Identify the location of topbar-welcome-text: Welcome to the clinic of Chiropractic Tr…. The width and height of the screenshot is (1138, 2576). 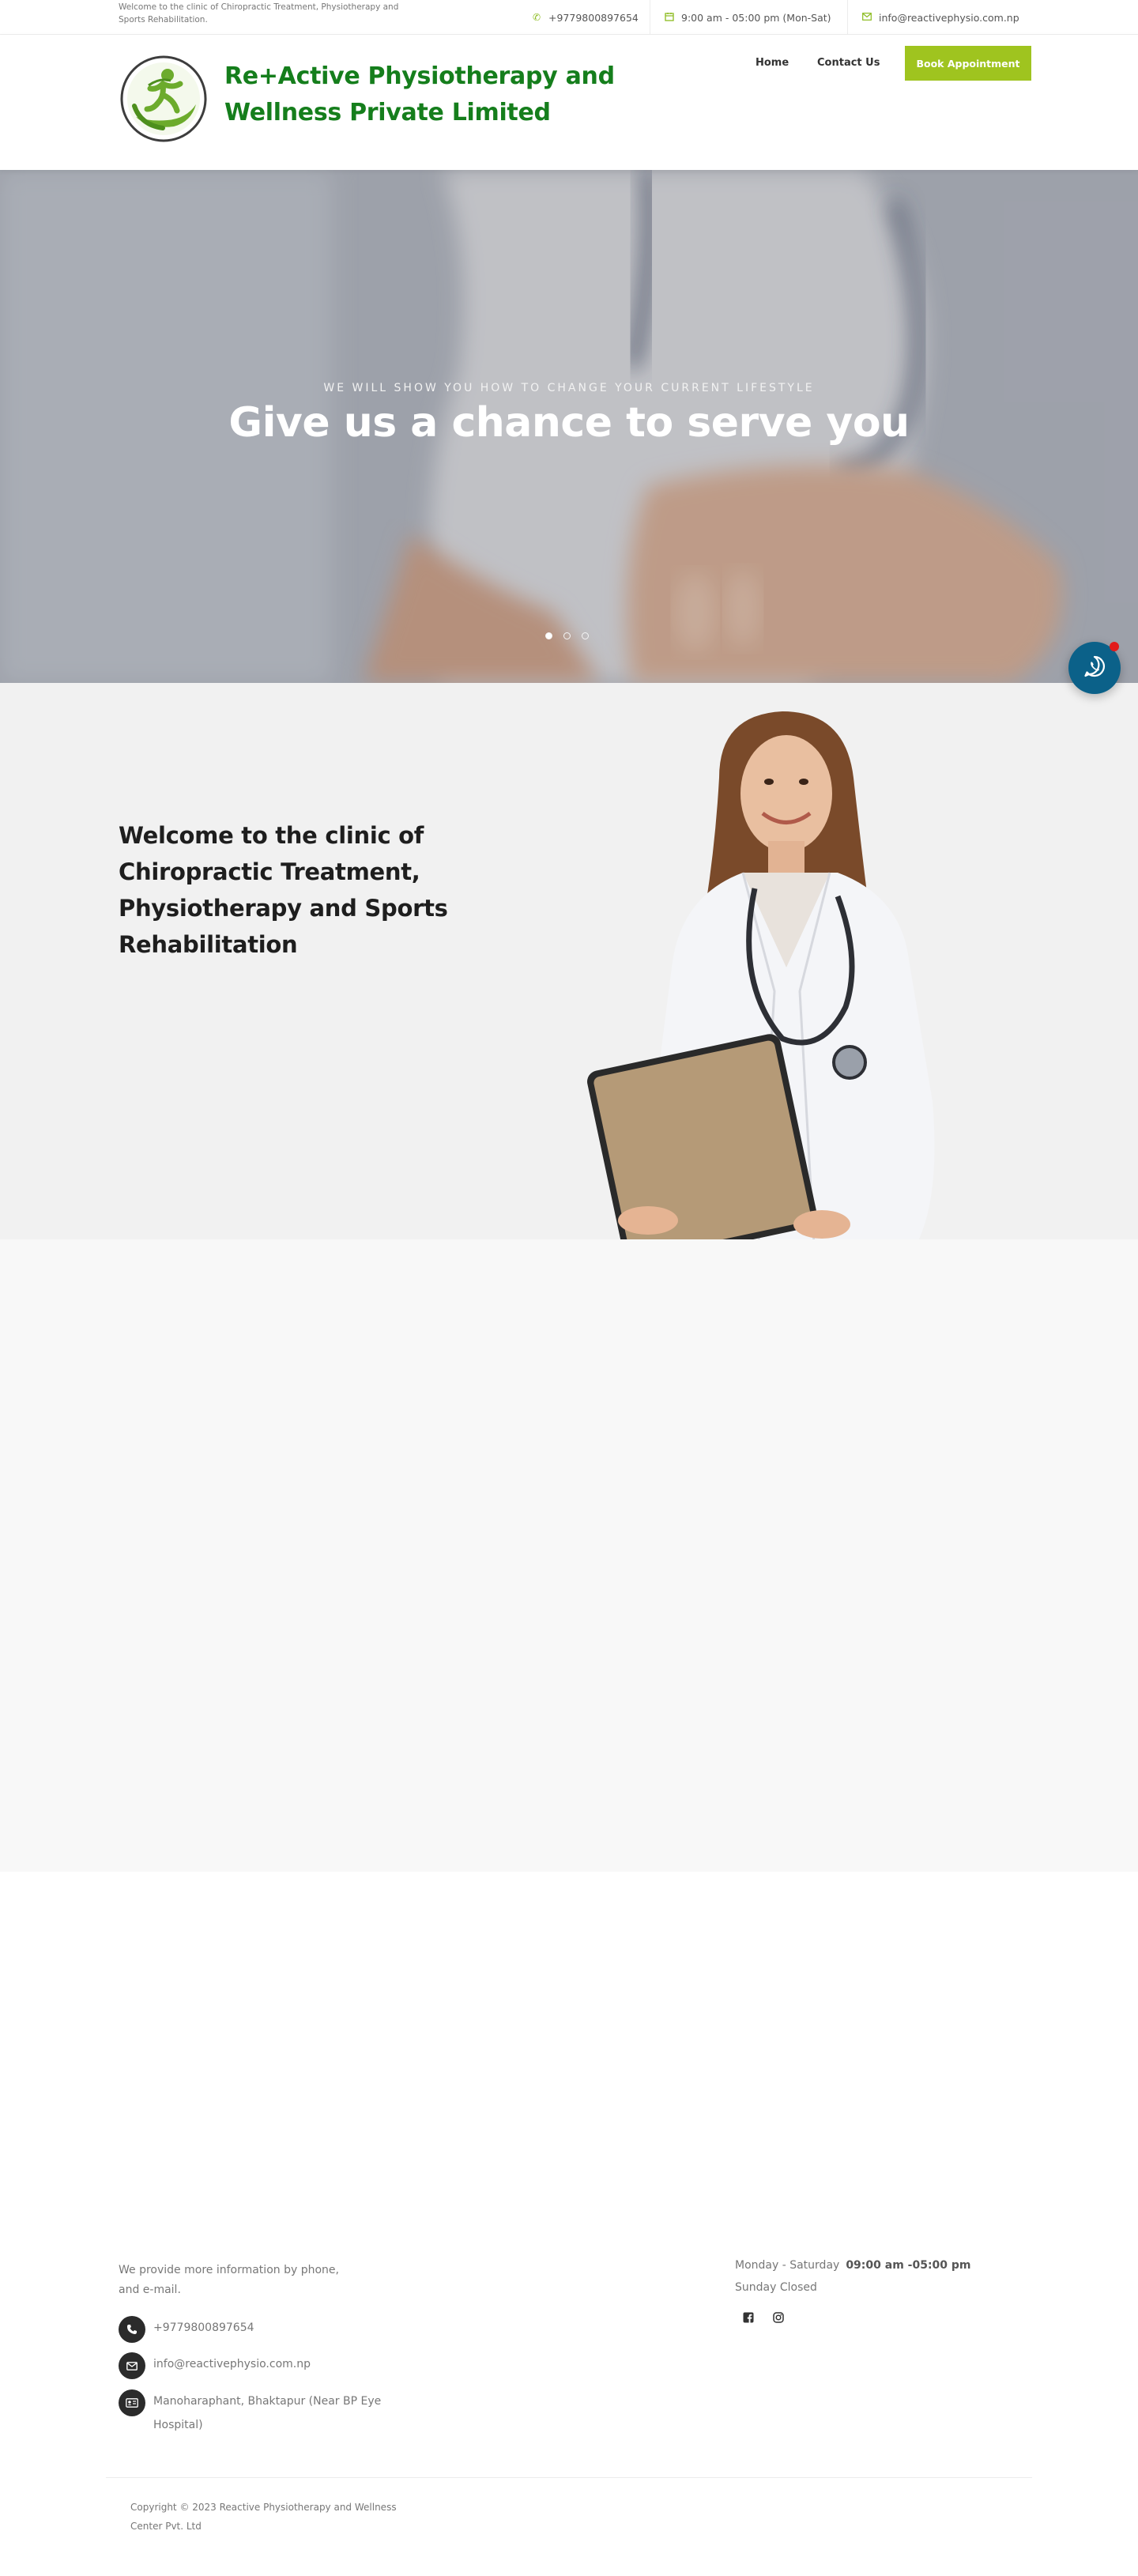
(259, 14).